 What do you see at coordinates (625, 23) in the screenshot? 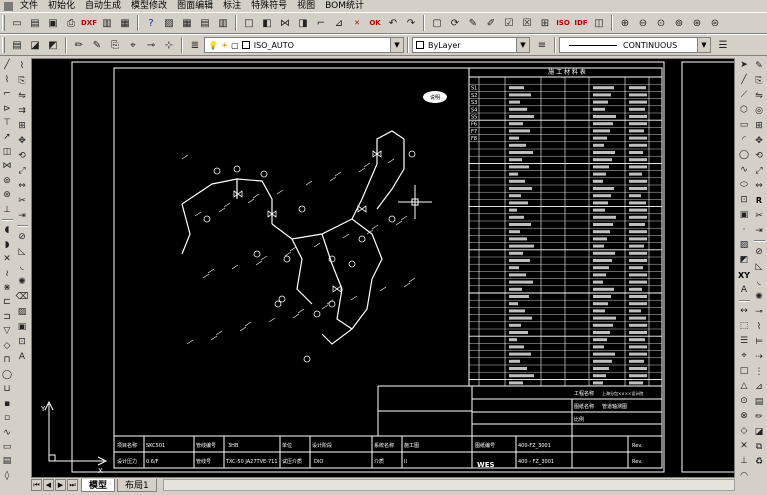
I see `zoom-in-icon: ⊕` at bounding box center [625, 23].